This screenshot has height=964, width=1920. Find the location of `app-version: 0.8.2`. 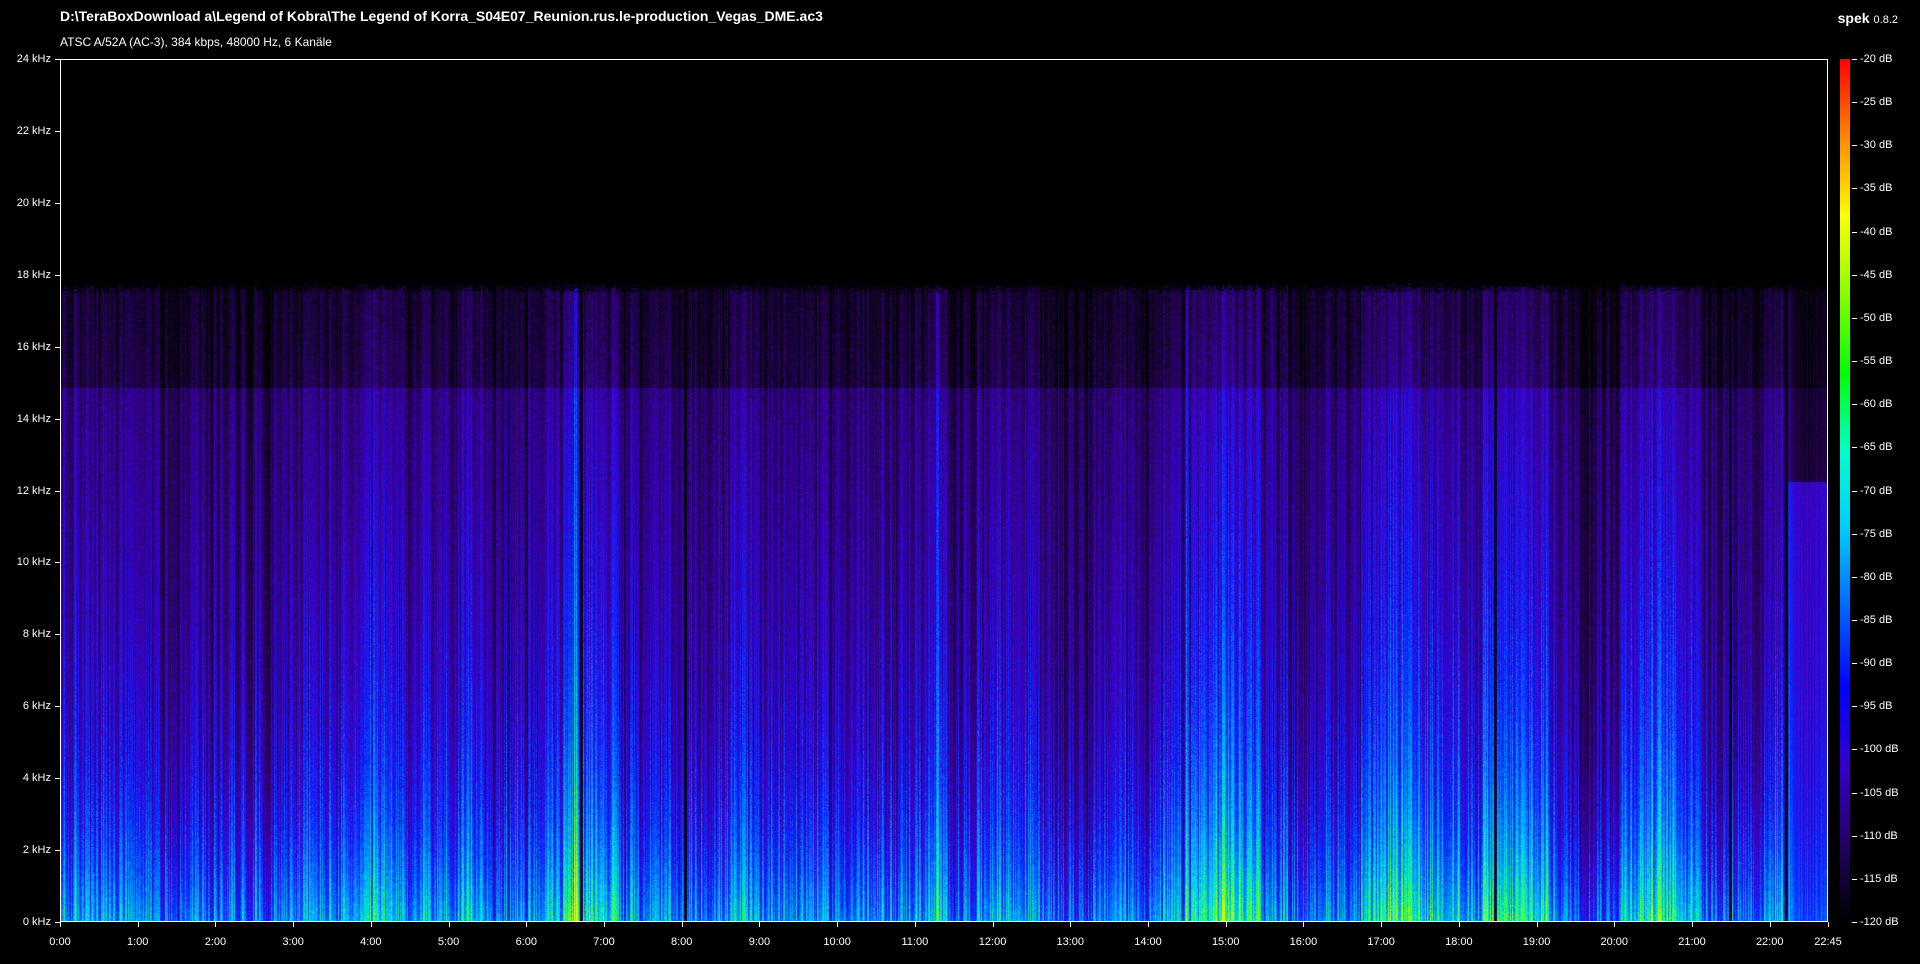

app-version: 0.8.2 is located at coordinates (1885, 20).